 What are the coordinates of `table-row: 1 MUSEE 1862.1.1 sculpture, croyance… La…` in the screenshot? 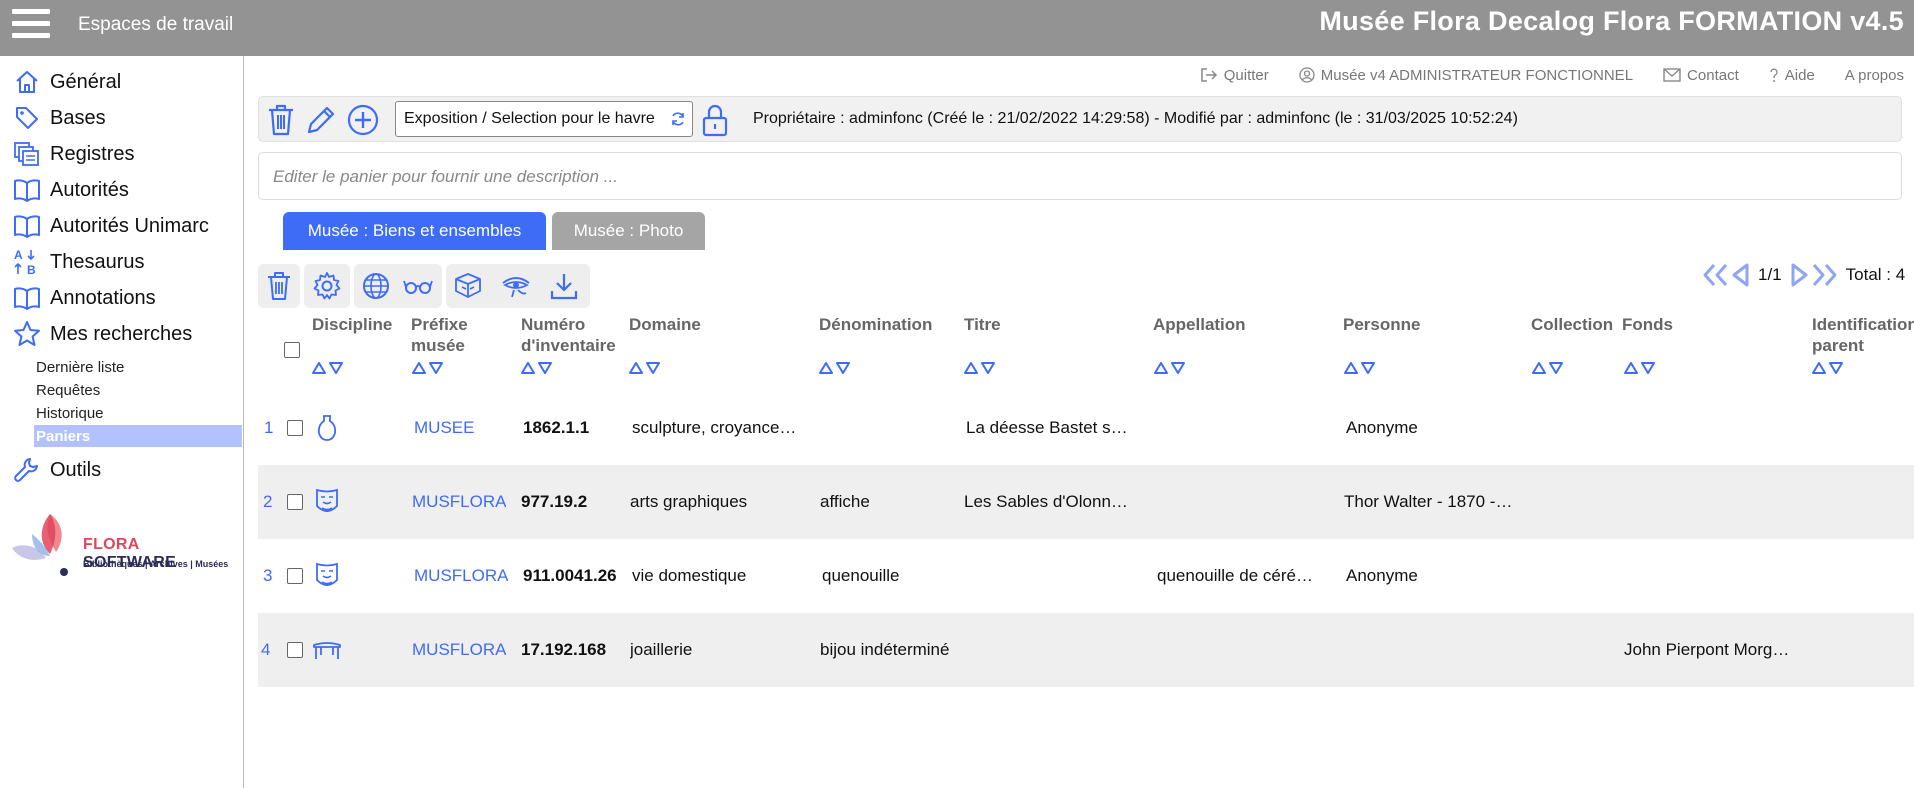 It's located at (1086, 428).